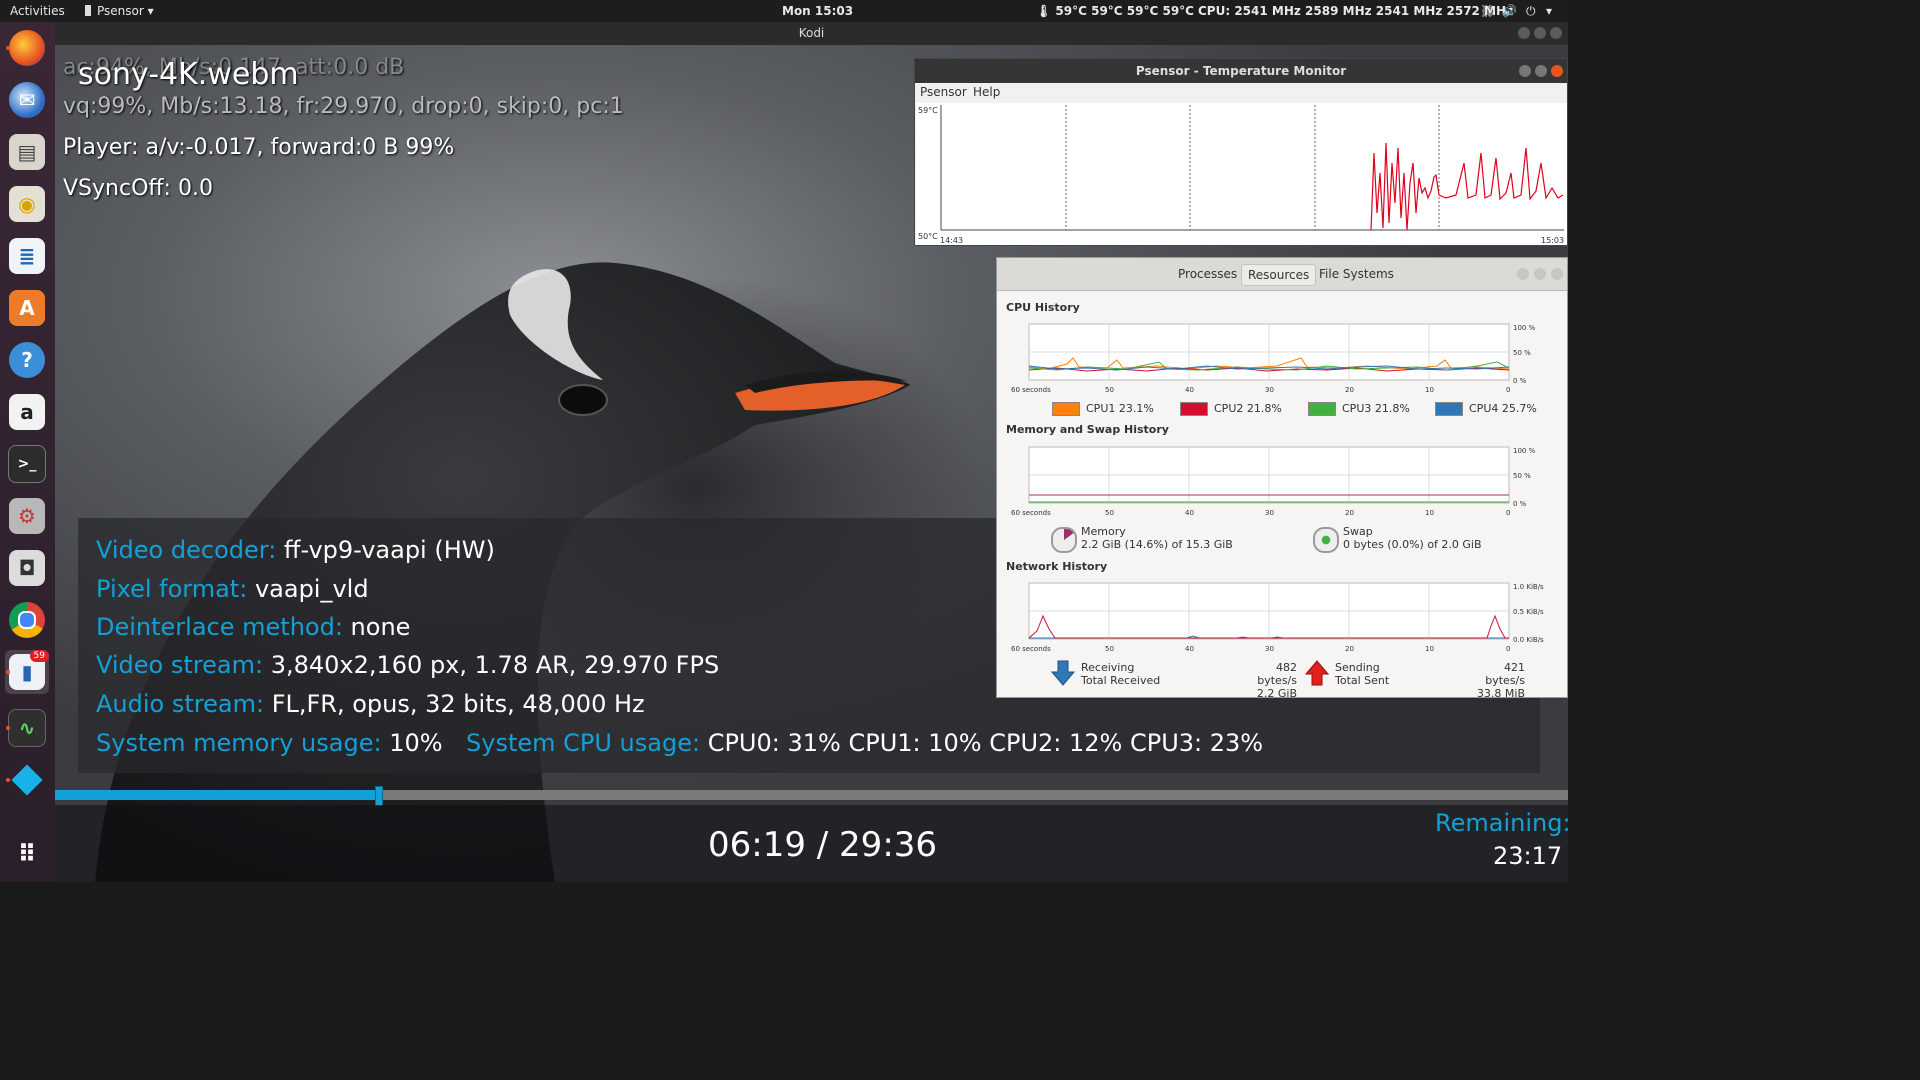 The width and height of the screenshot is (1920, 1080). Describe the element at coordinates (1241, 174) in the screenshot. I see `temperature-graph: 59°C 50°C 14:43 15:03` at that location.